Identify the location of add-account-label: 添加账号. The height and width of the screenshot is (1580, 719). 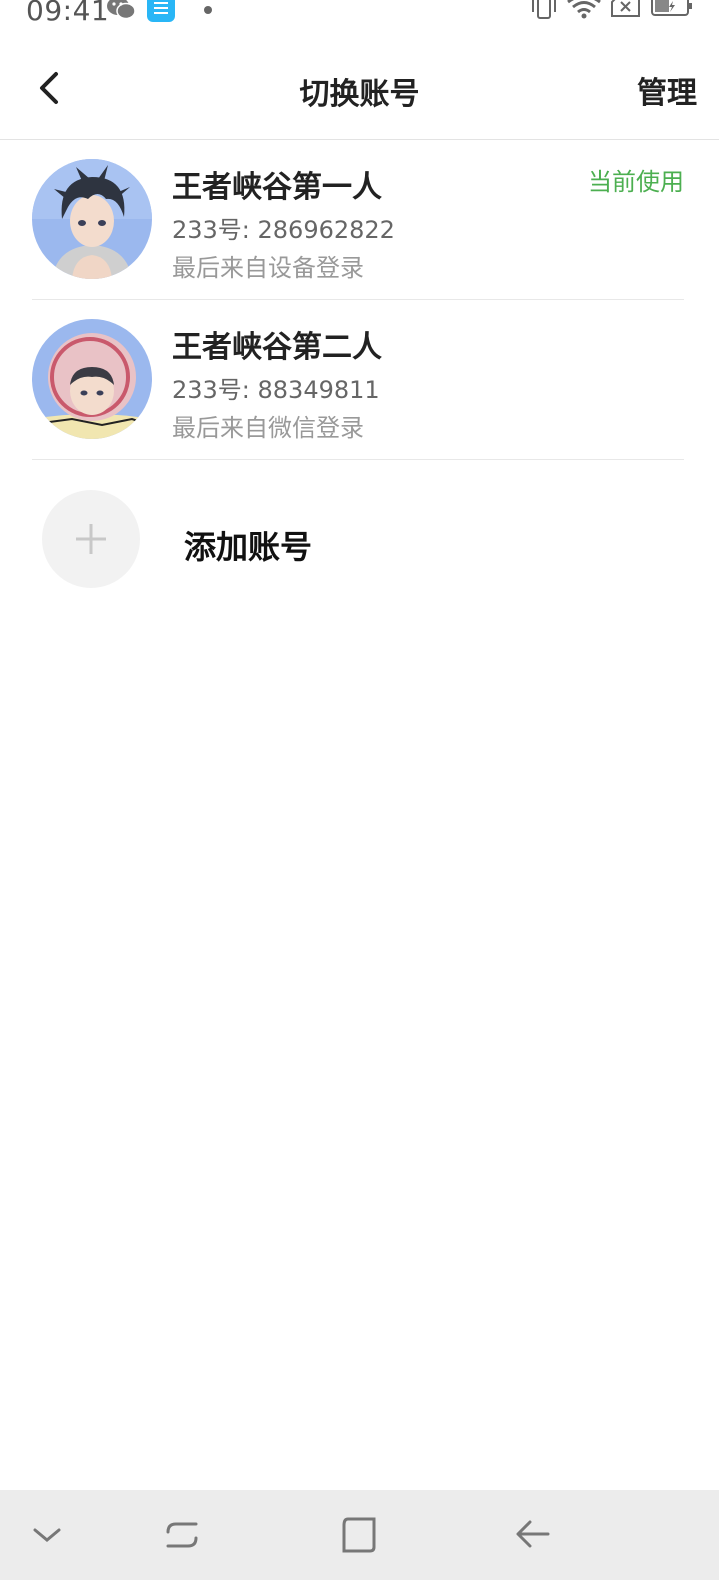
(248, 547).